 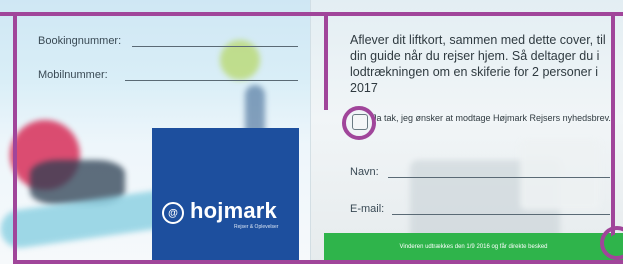 What do you see at coordinates (499, 177) in the screenshot?
I see `name-field` at bounding box center [499, 177].